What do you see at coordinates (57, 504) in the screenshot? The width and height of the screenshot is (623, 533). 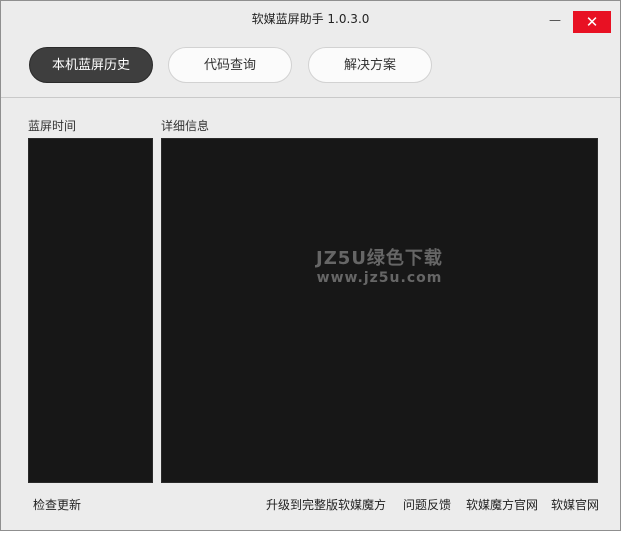 I see `check-update-link: 检查更新` at bounding box center [57, 504].